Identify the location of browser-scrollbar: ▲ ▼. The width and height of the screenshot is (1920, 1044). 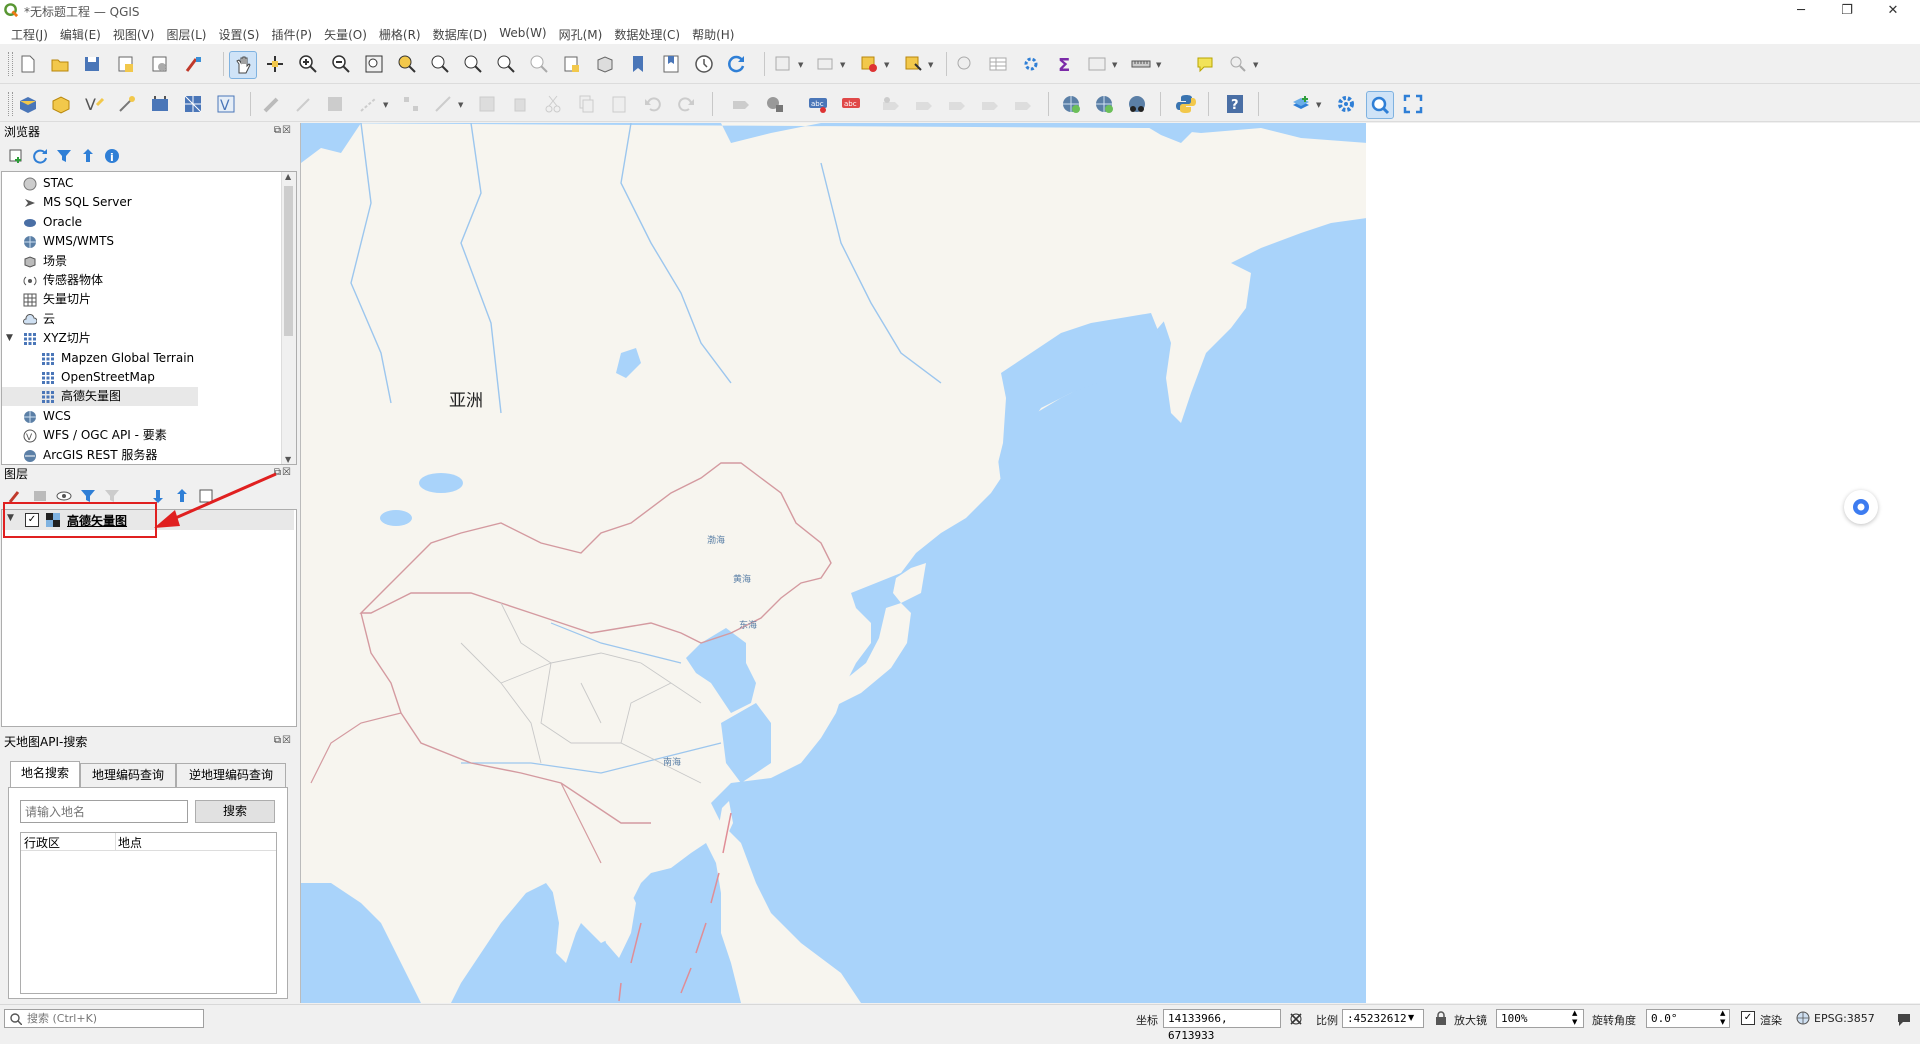
(288, 318).